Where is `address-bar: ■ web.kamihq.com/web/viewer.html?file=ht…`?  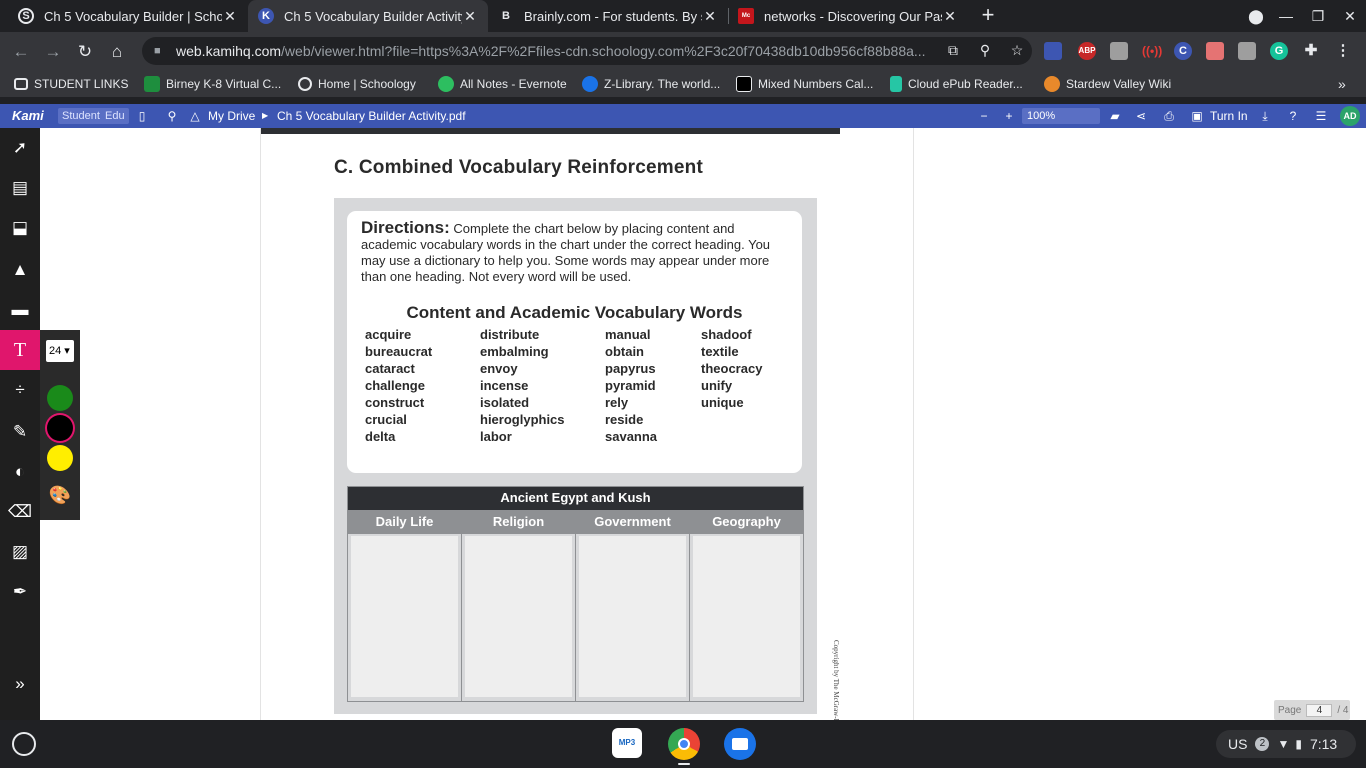
address-bar: ■ web.kamihq.com/web/viewer.html?file=ht… is located at coordinates (587, 51).